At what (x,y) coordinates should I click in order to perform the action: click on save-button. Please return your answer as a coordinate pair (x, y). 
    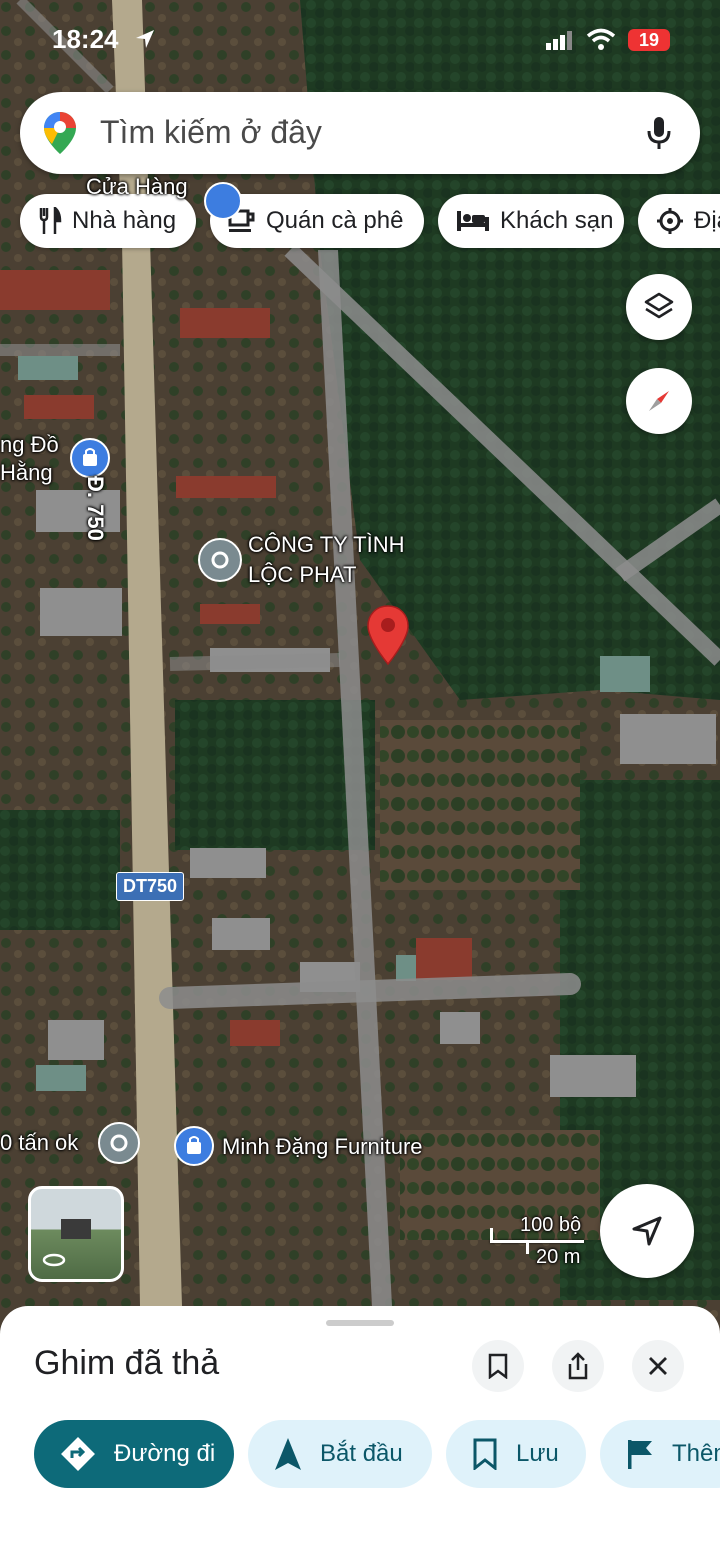
    Looking at the image, I should click on (498, 1366).